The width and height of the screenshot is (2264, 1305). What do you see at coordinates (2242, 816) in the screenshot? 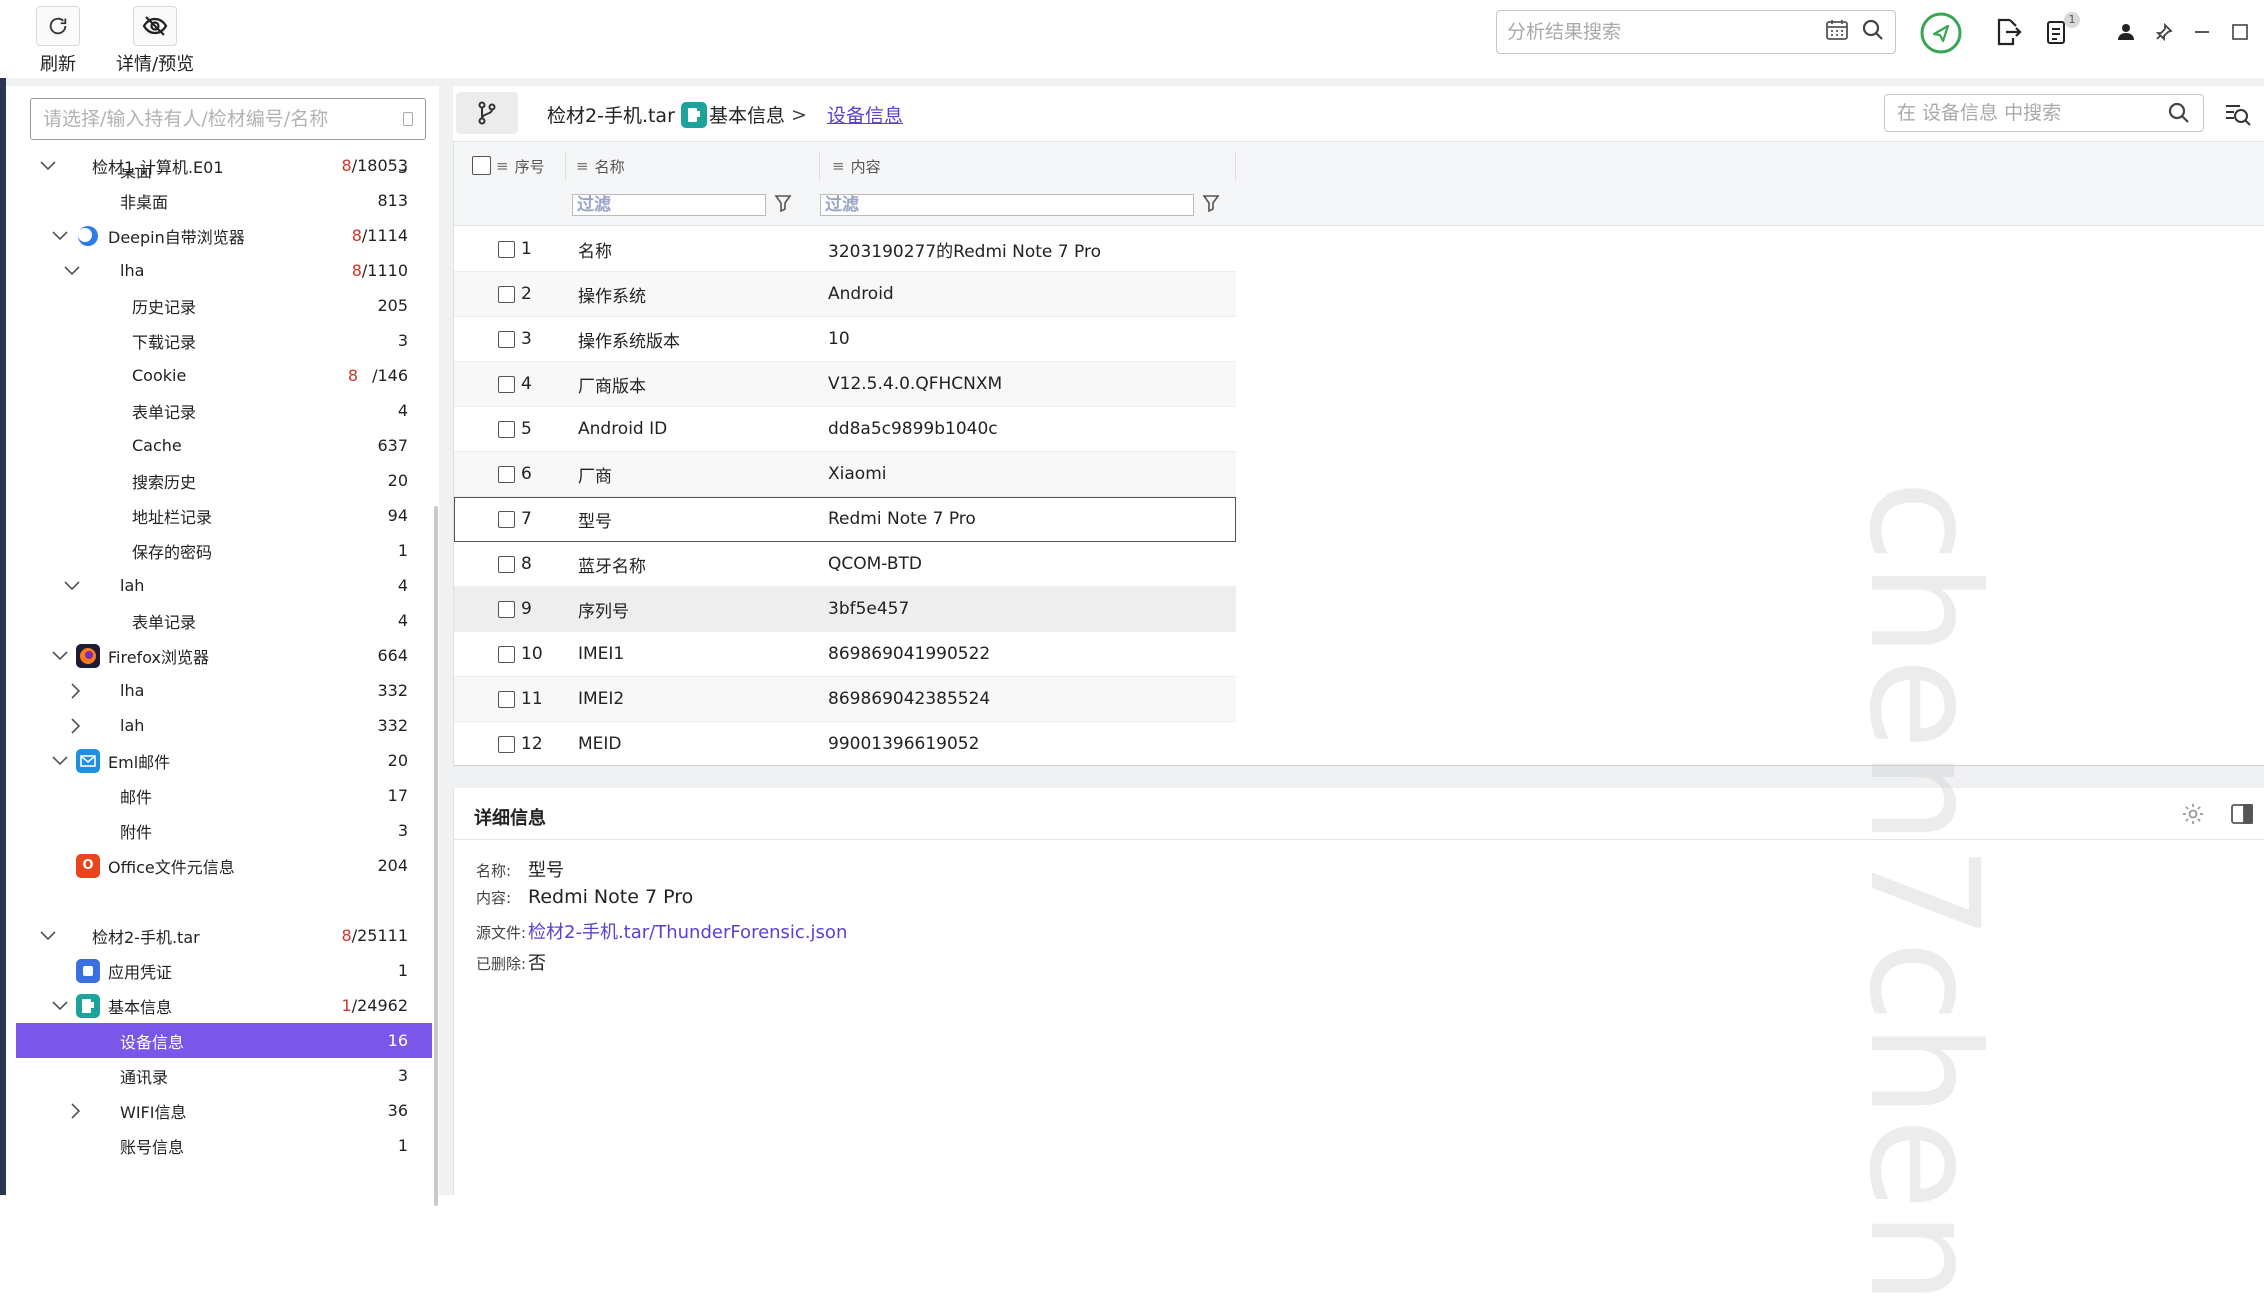
I see `panel-toggle-icon` at bounding box center [2242, 816].